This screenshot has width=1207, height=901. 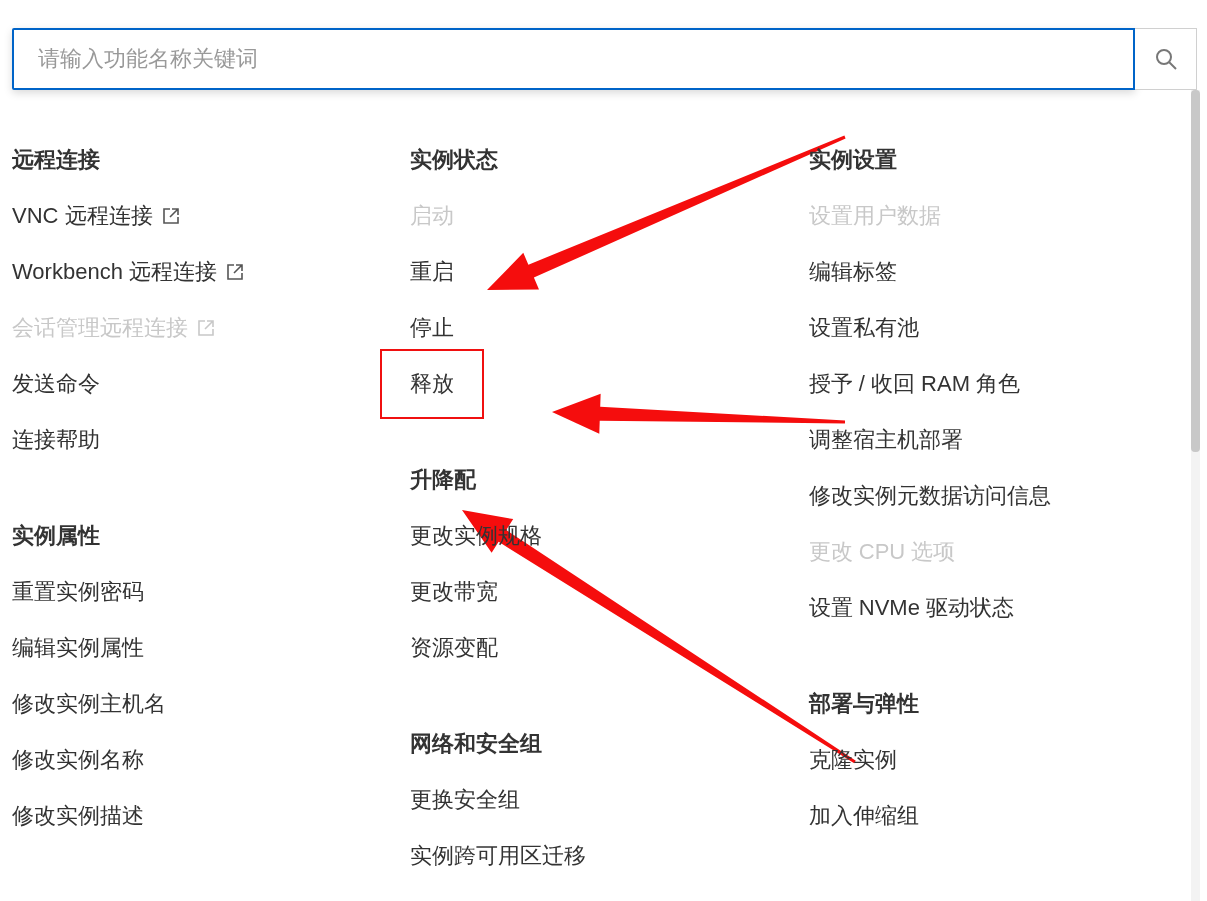 I want to click on section-heading: 实例设置, so click(x=852, y=160).